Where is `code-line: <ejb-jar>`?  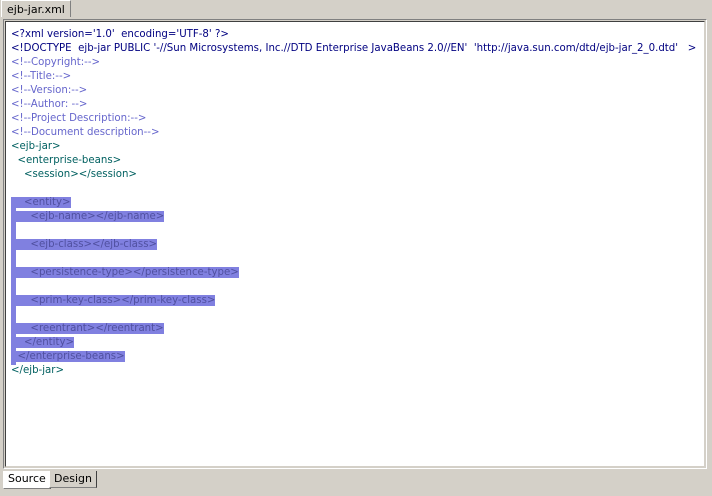 code-line: <ejb-jar> is located at coordinates (36, 146).